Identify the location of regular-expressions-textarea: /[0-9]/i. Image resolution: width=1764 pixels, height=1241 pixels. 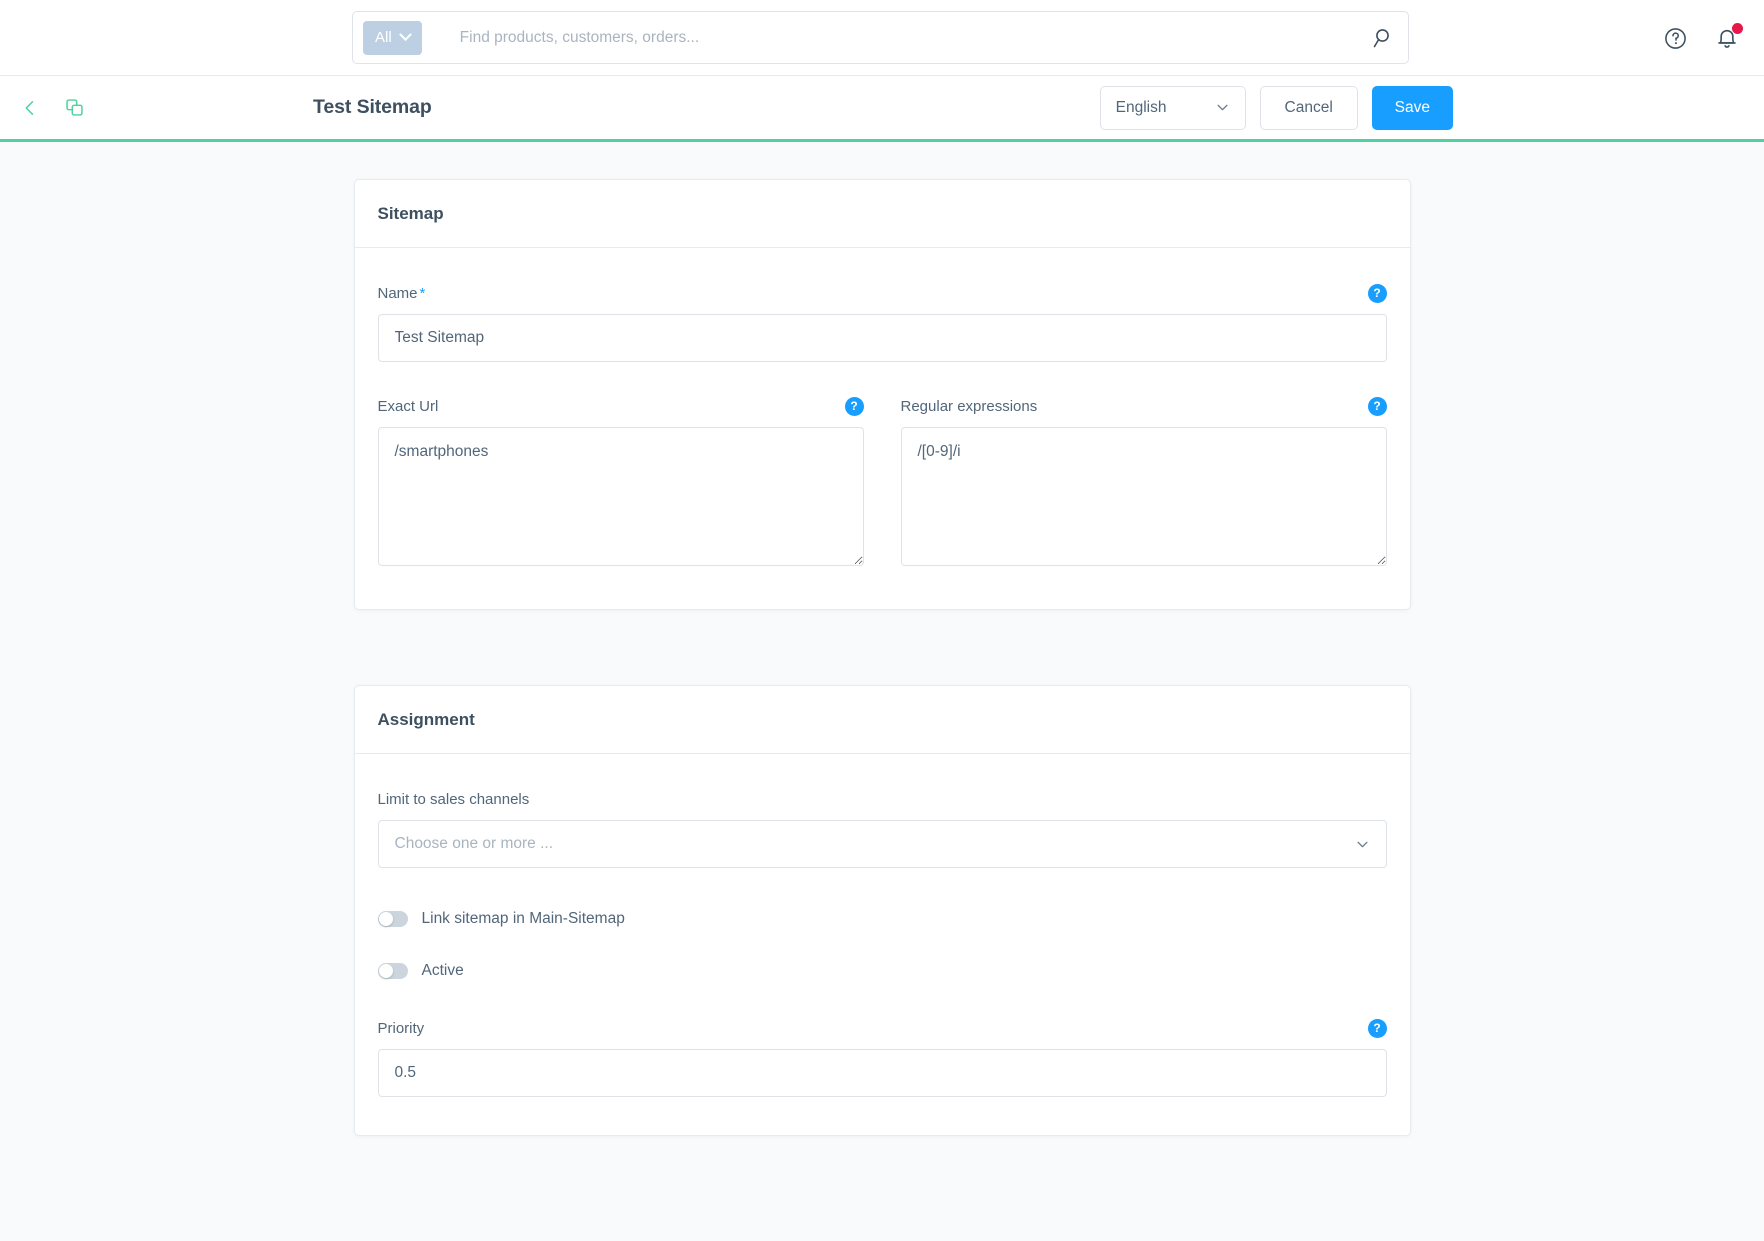
(1143, 496).